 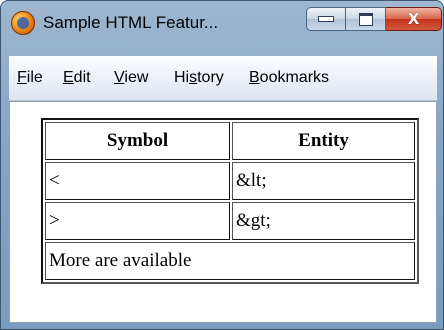 What do you see at coordinates (137, 221) in the screenshot?
I see `symbol-cell: >` at bounding box center [137, 221].